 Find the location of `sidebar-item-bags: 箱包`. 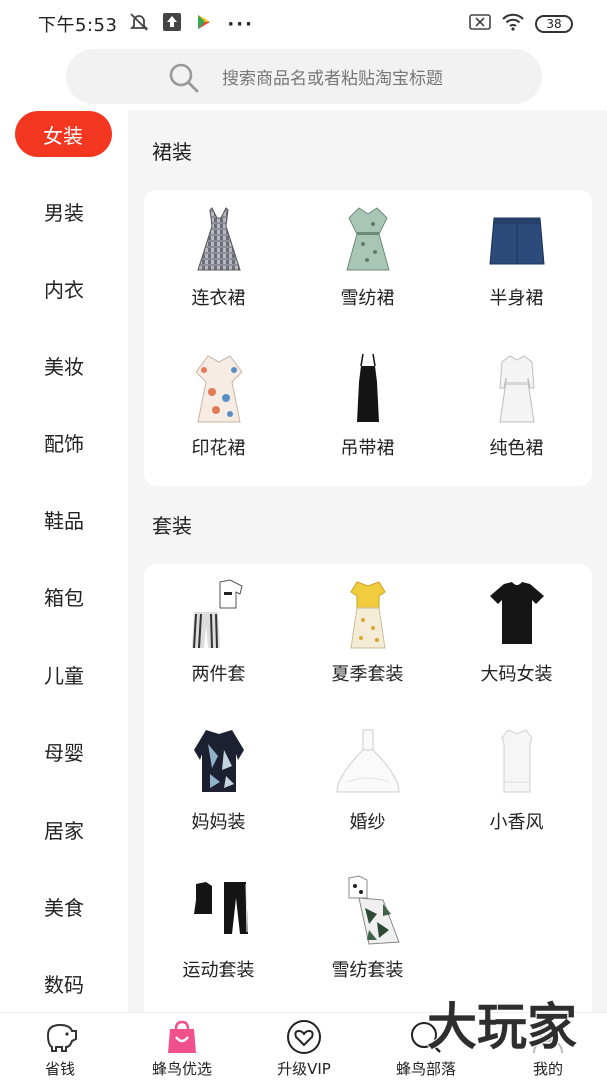

sidebar-item-bags: 箱包 is located at coordinates (64, 596).